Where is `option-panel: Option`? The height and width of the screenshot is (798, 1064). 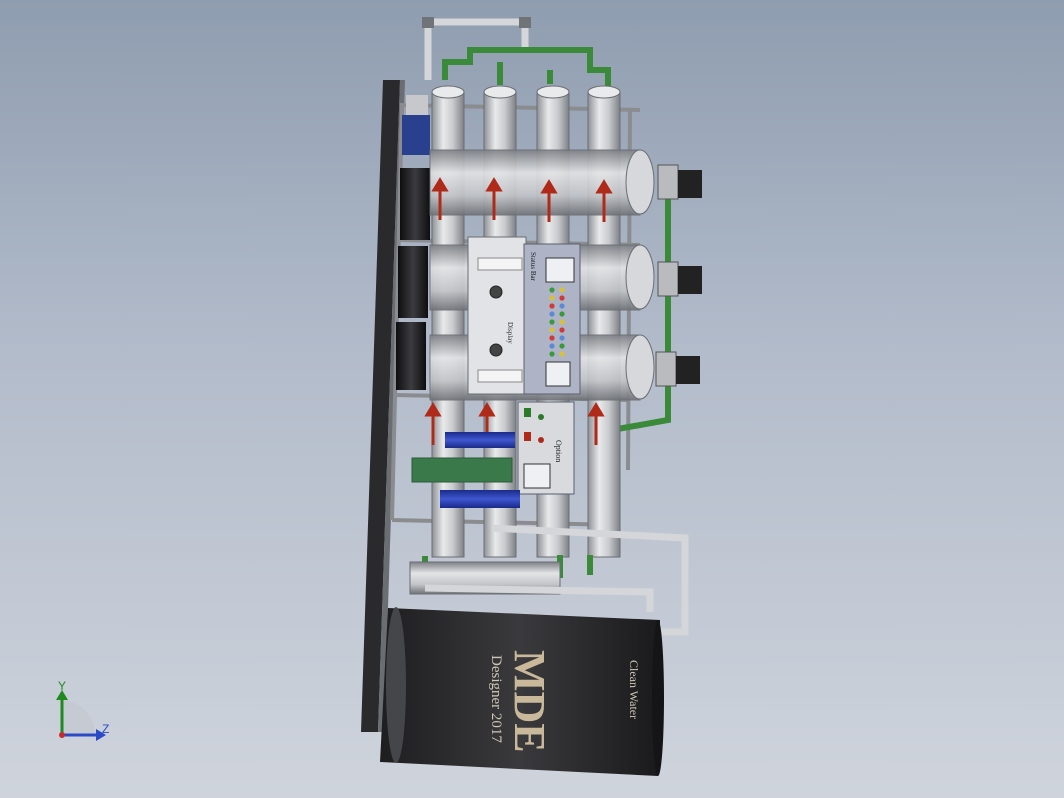 option-panel: Option is located at coordinates (546, 448).